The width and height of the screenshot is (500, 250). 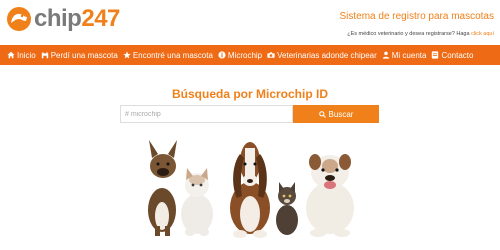 What do you see at coordinates (249, 94) in the screenshot?
I see `search-title: Búsqueda por Microchip ID` at bounding box center [249, 94].